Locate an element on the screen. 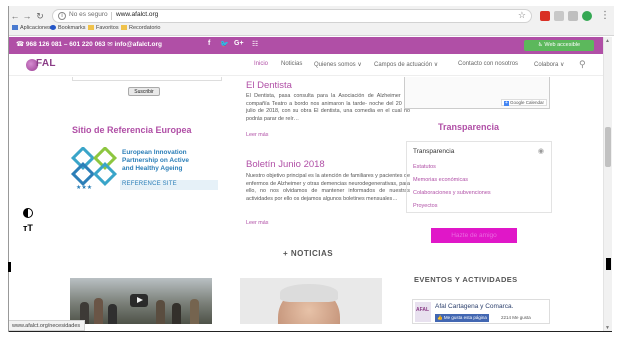  afal-logo: FAL is located at coordinates (46, 65).